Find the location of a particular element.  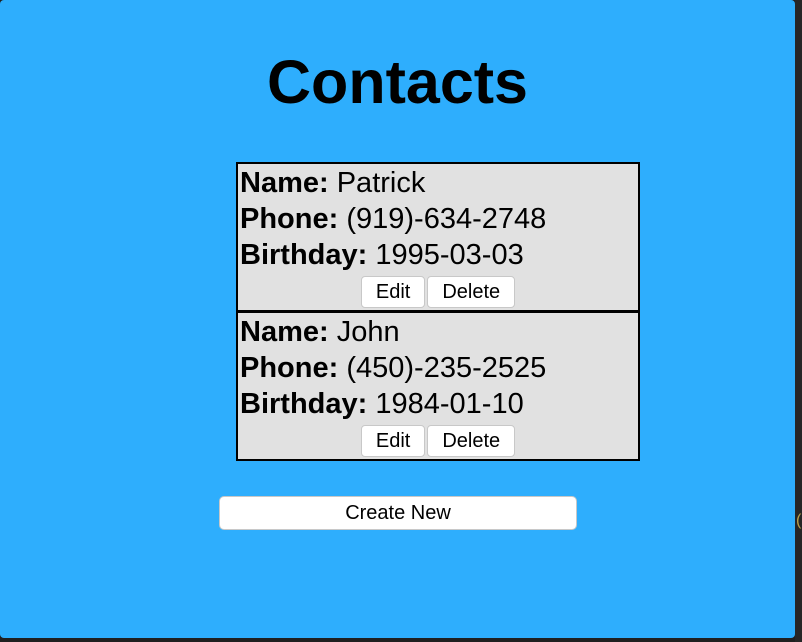

contact-phone-row: Phone: (919)-634-2748 is located at coordinates (438, 219).